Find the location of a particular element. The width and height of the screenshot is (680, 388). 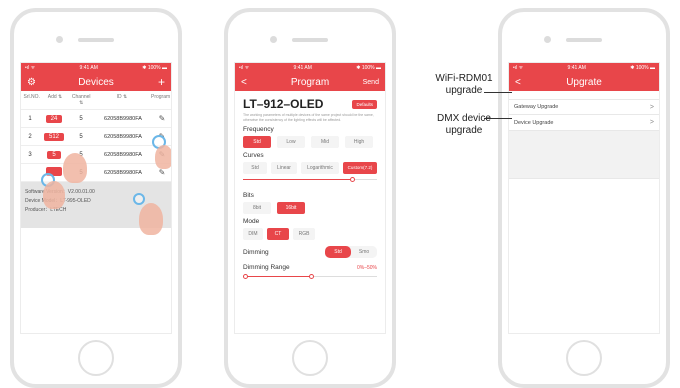

mode-label: Mode is located at coordinates (251, 221).